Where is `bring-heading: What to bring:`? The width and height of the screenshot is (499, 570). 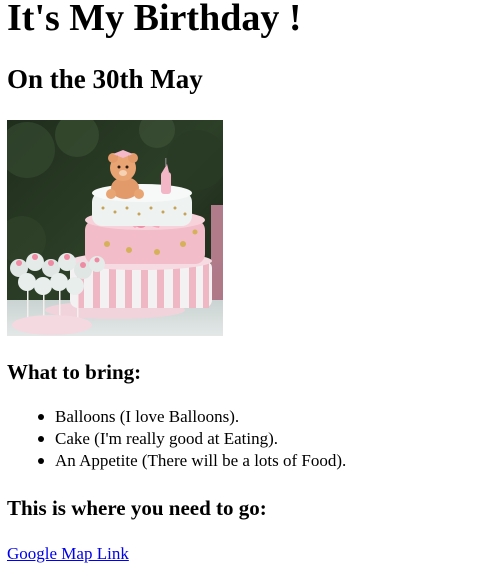
bring-heading: What to bring: is located at coordinates (74, 372).